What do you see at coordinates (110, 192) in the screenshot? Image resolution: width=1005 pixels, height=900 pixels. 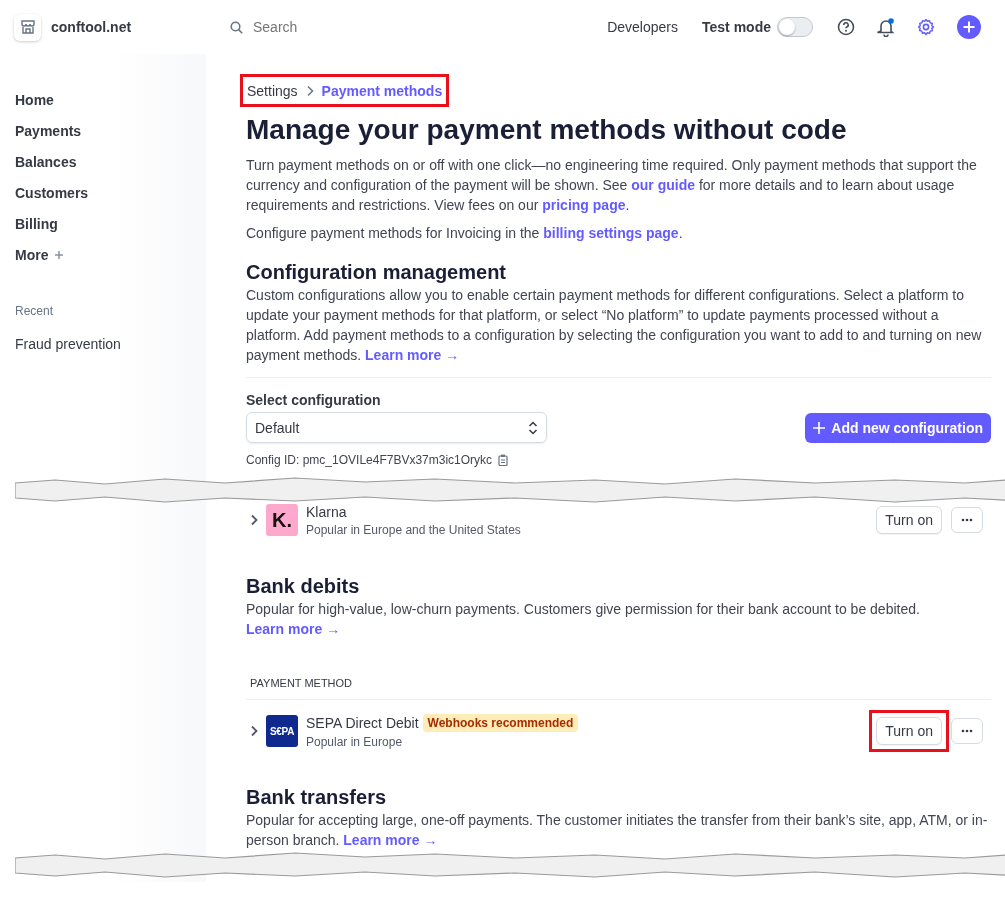 I see `sidebar-item: Customers` at bounding box center [110, 192].